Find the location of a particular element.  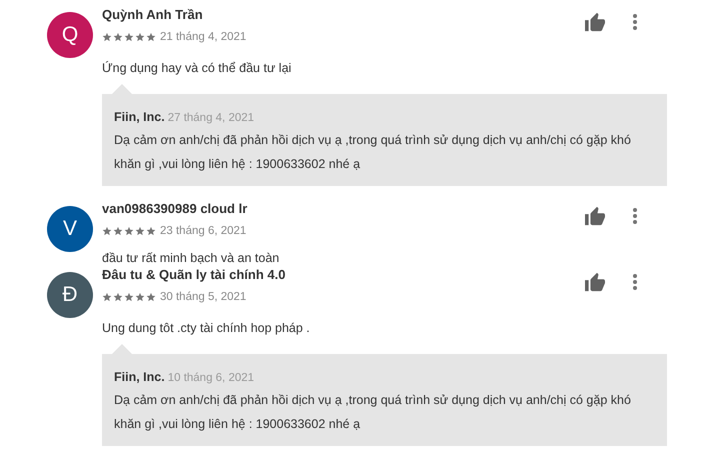

review-date: 21 tháng 4, 2021 is located at coordinates (203, 37).